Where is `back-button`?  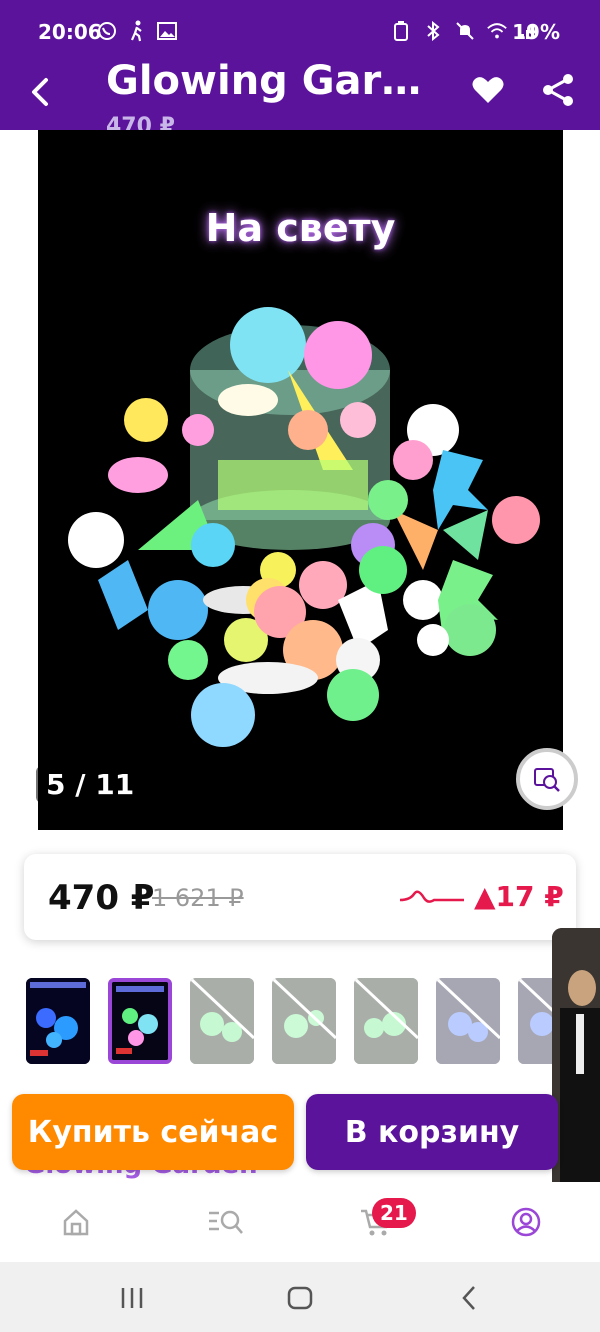 back-button is located at coordinates (42, 92).